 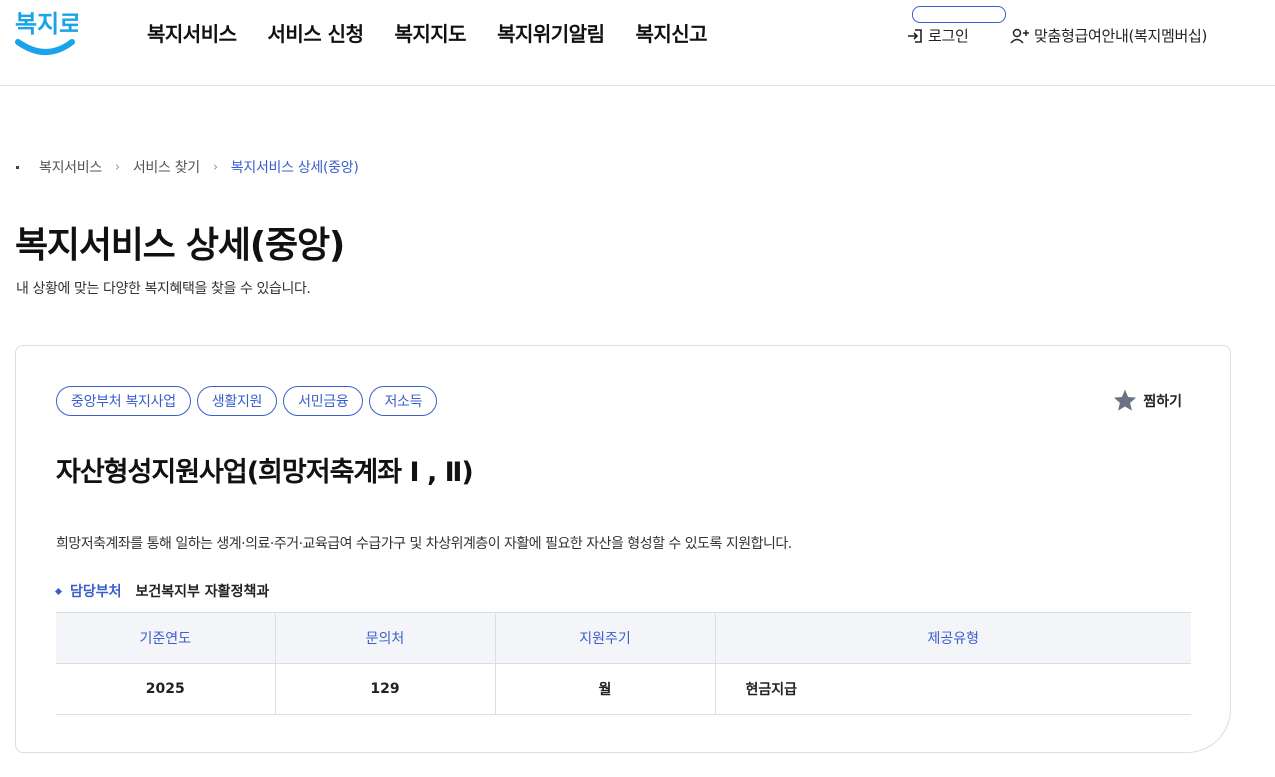 I want to click on breadcrumb: 복지서비스 › 서비스 찾기 › 복지서비스 상세(중앙), so click(x=187, y=167).